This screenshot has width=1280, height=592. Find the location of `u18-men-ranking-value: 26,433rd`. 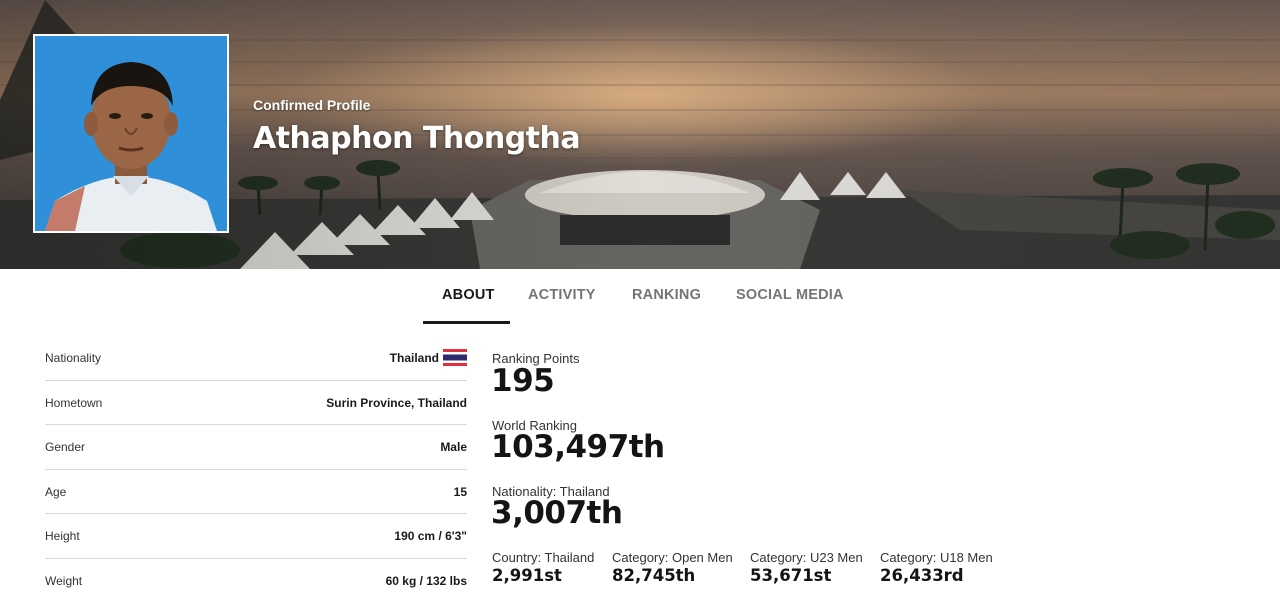

u18-men-ranking-value: 26,433rd is located at coordinates (922, 575).